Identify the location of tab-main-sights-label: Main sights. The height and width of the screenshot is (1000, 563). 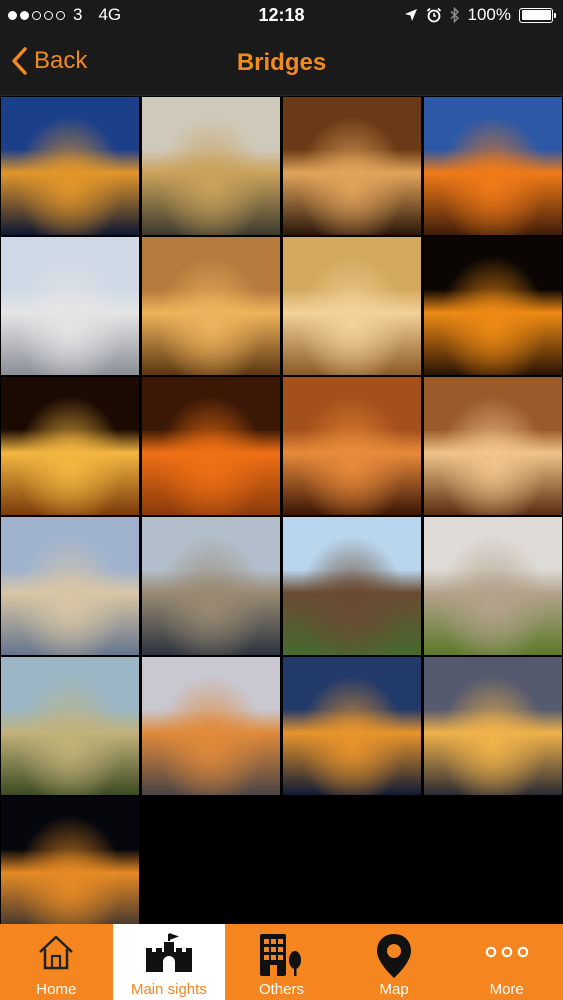
(168, 989).